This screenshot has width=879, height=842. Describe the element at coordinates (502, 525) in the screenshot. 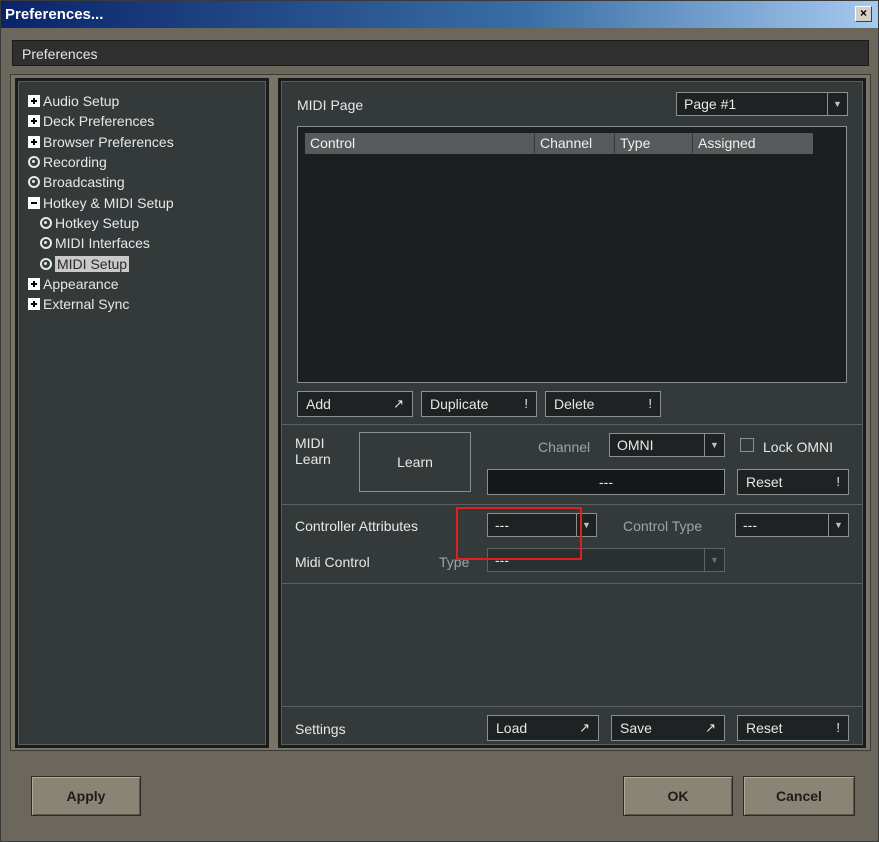

I see `controller-attributes-value: ---` at that location.